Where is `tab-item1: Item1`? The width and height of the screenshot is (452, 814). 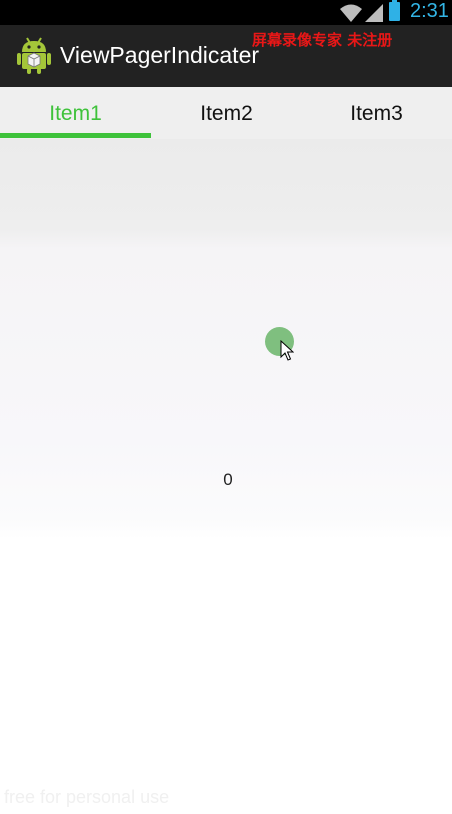
tab-item1: Item1 is located at coordinates (75, 113).